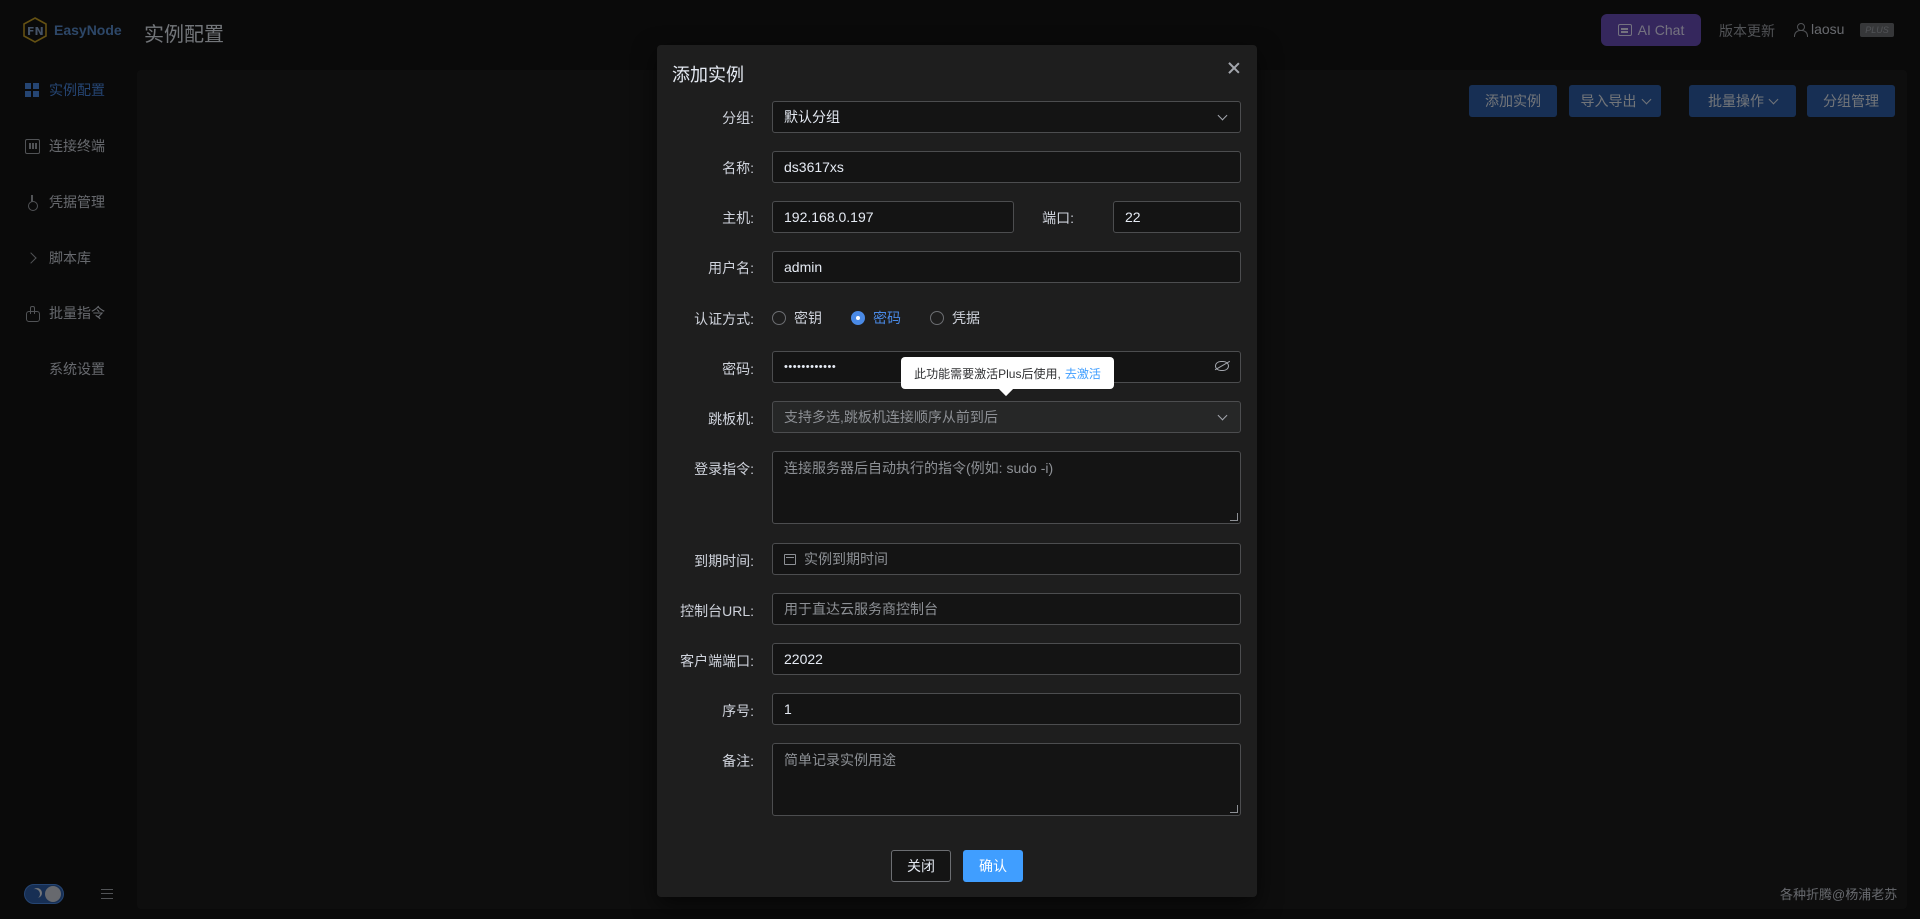 This screenshot has width=1920, height=919. What do you see at coordinates (1006, 267) in the screenshot?
I see `username-input: admin` at bounding box center [1006, 267].